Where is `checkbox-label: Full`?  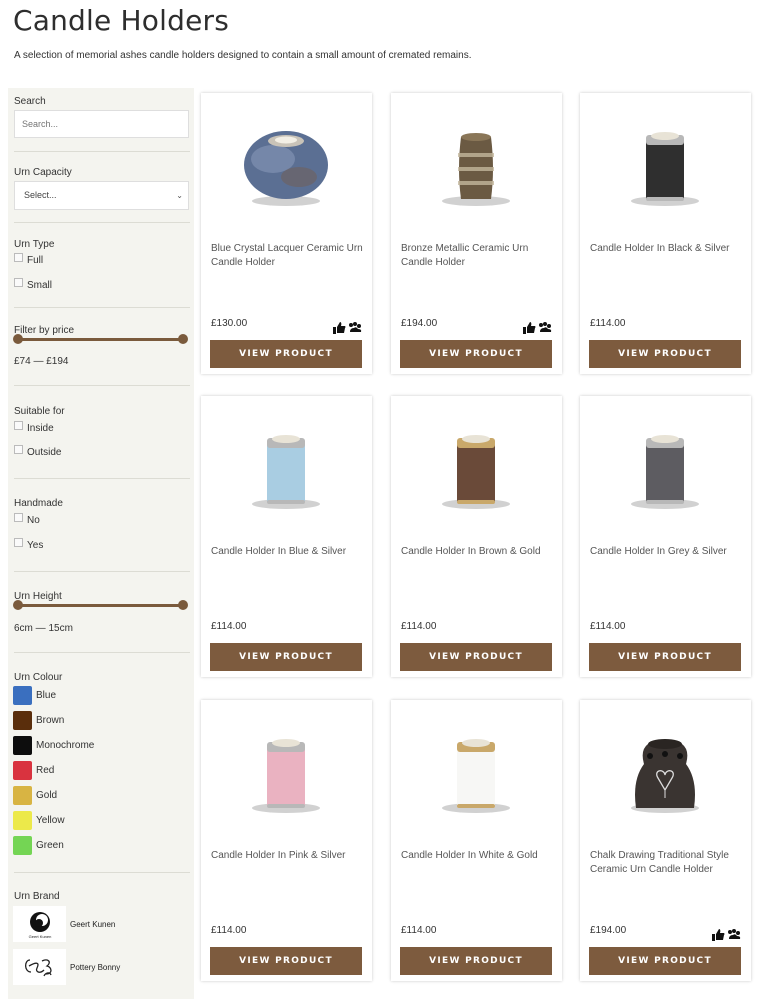
checkbox-label: Full is located at coordinates (35, 260).